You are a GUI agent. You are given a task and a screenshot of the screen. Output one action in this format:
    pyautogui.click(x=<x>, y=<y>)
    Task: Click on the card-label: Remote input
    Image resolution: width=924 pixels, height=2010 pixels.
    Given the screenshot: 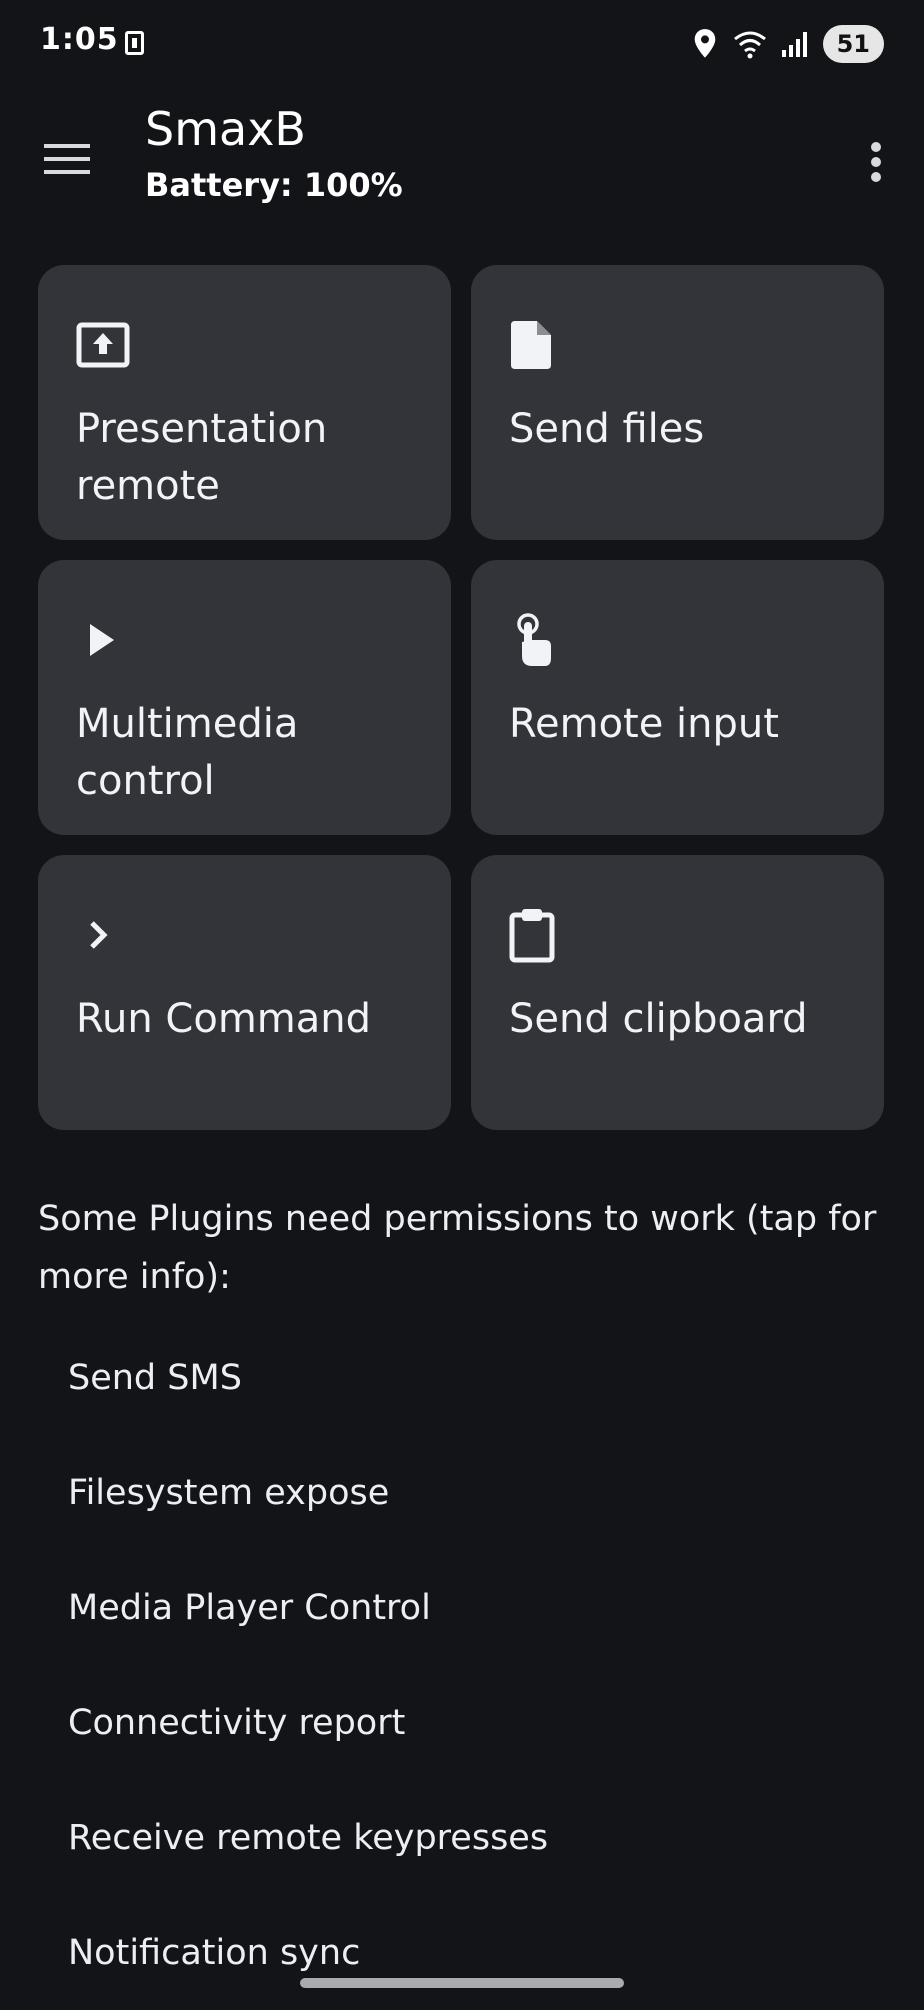 What is the action you would take?
    pyautogui.click(x=644, y=724)
    